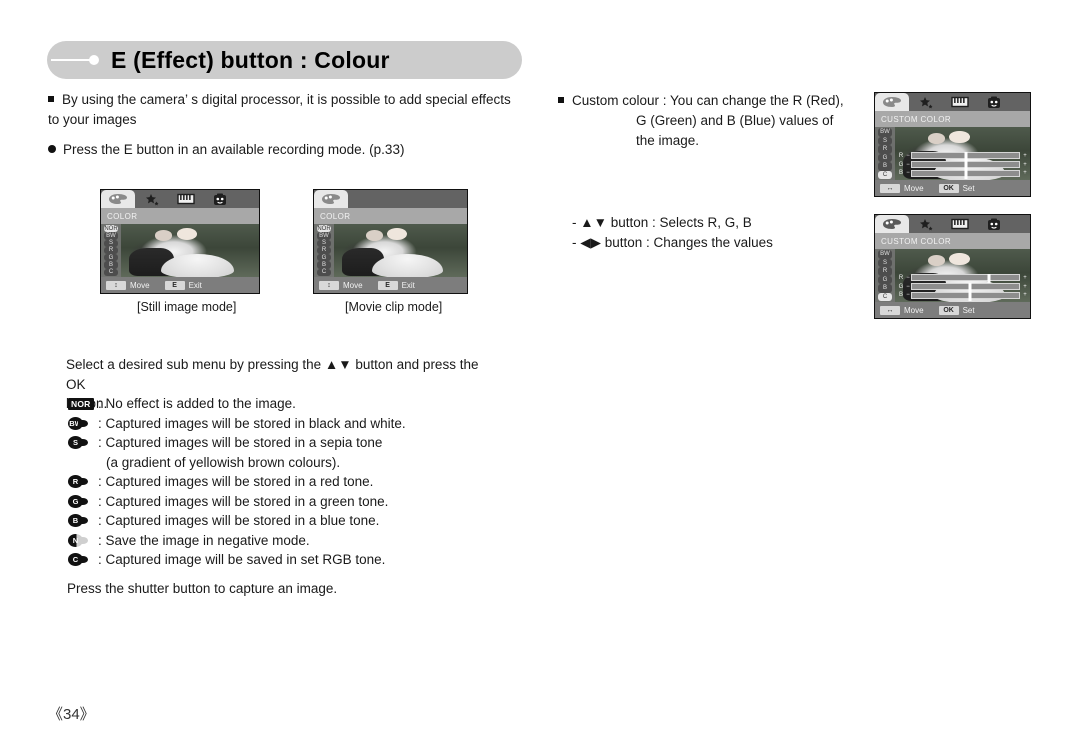  What do you see at coordinates (914, 188) in the screenshot?
I see `move-hint-label-custom1: Move` at bounding box center [914, 188].